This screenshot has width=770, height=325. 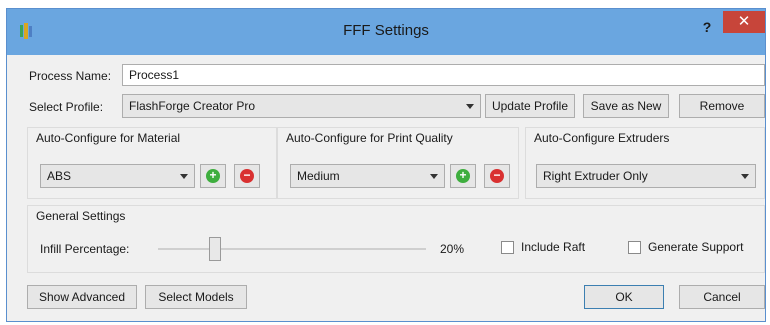 I want to click on add-material-button: +, so click(x=213, y=176).